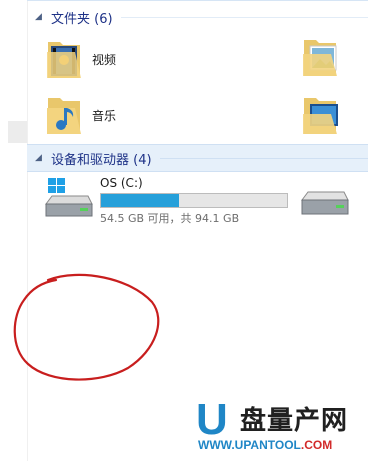 The image size is (368, 461). What do you see at coordinates (101, 160) in the screenshot?
I see `group-title-drives: 设备和驱动器 (4)` at bounding box center [101, 160].